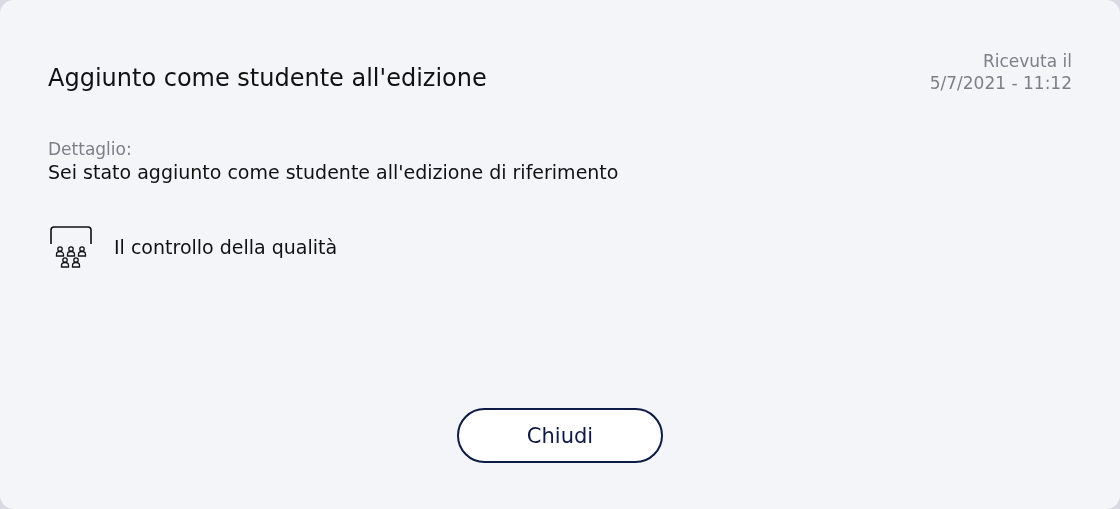 The height and width of the screenshot is (509, 1120). I want to click on detail-label: Dettaglio:, so click(90, 149).